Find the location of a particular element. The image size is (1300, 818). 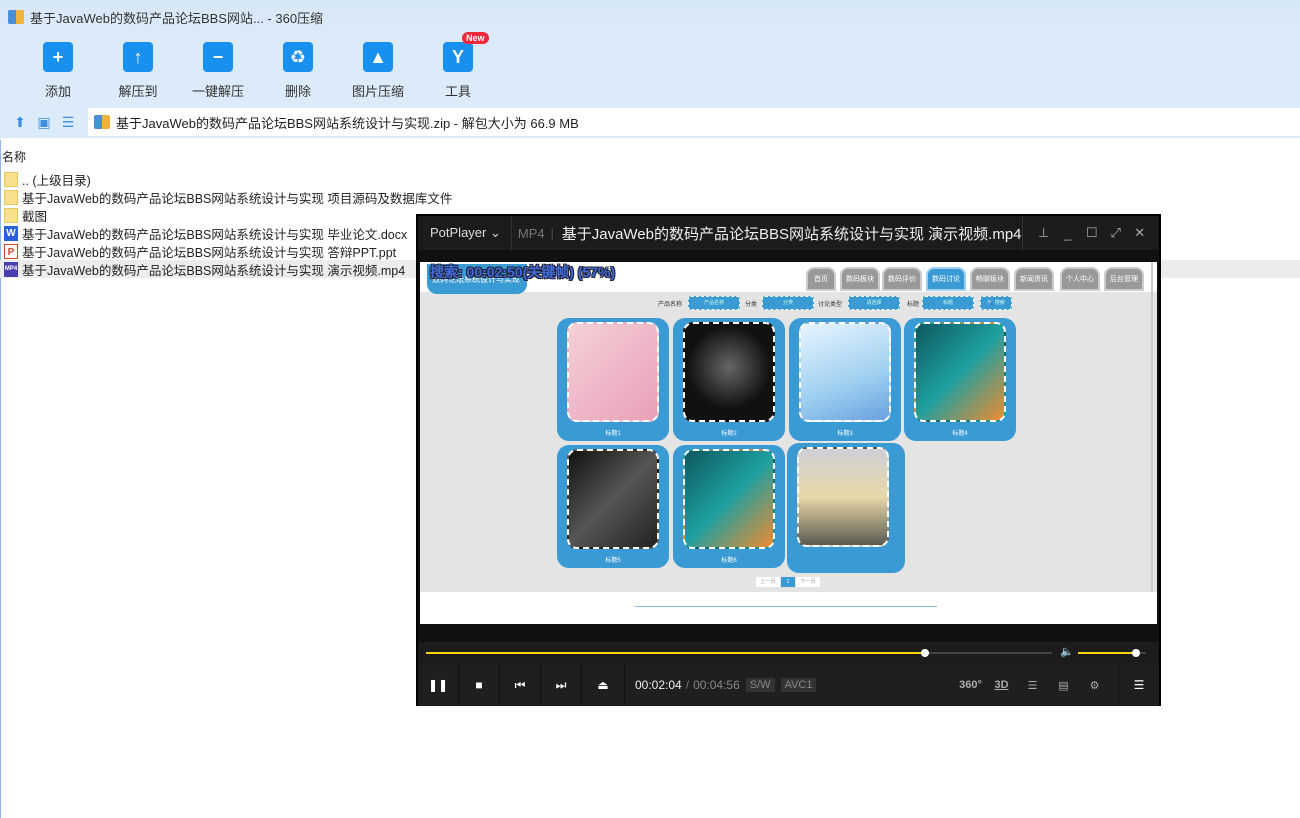

toolbar-button-1: ↑ 解压到 is located at coordinates (138, 70).